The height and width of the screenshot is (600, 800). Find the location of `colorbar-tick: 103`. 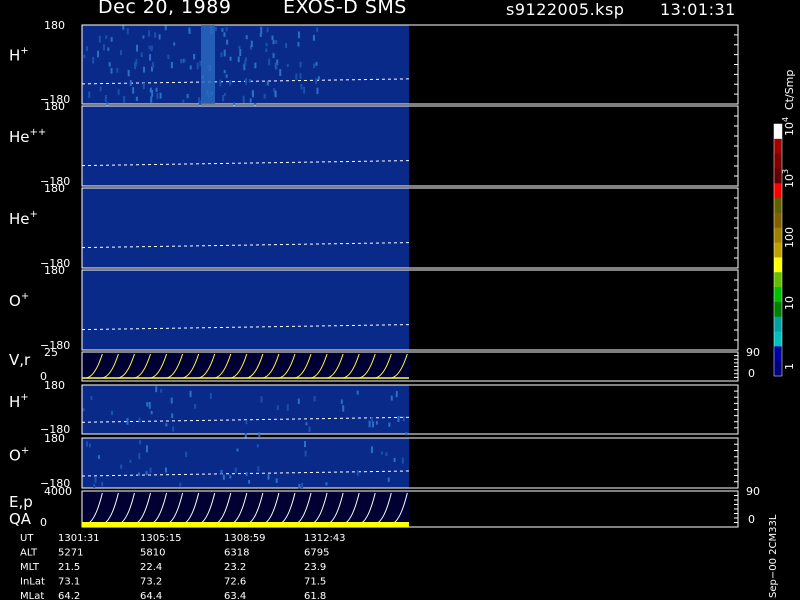

colorbar-tick: 103 is located at coordinates (788, 178).